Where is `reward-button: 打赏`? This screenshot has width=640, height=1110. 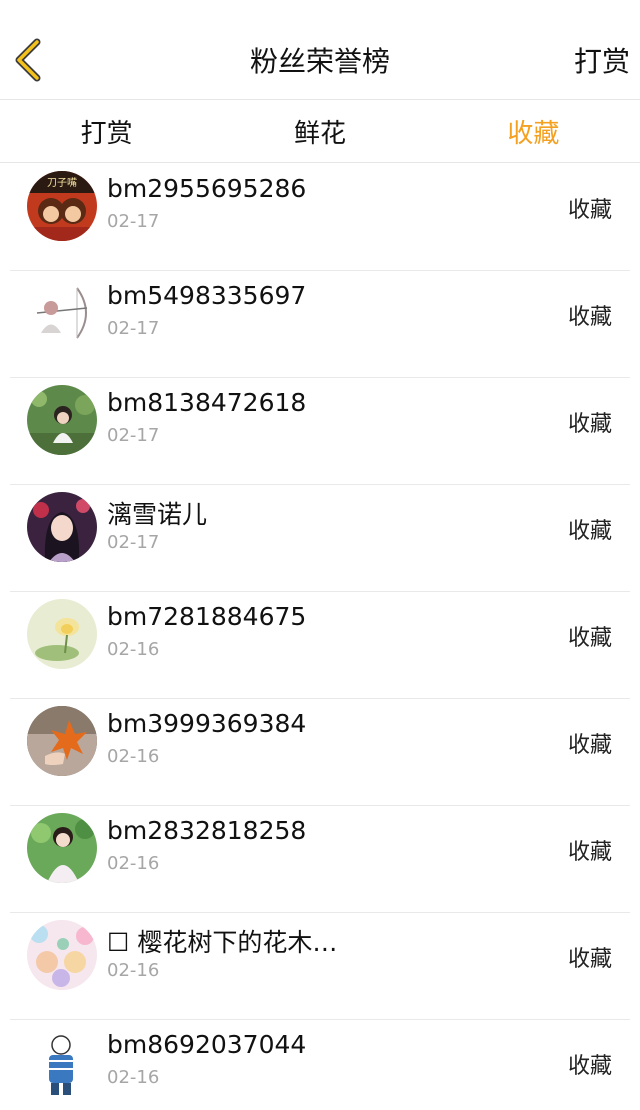 reward-button: 打赏 is located at coordinates (602, 60).